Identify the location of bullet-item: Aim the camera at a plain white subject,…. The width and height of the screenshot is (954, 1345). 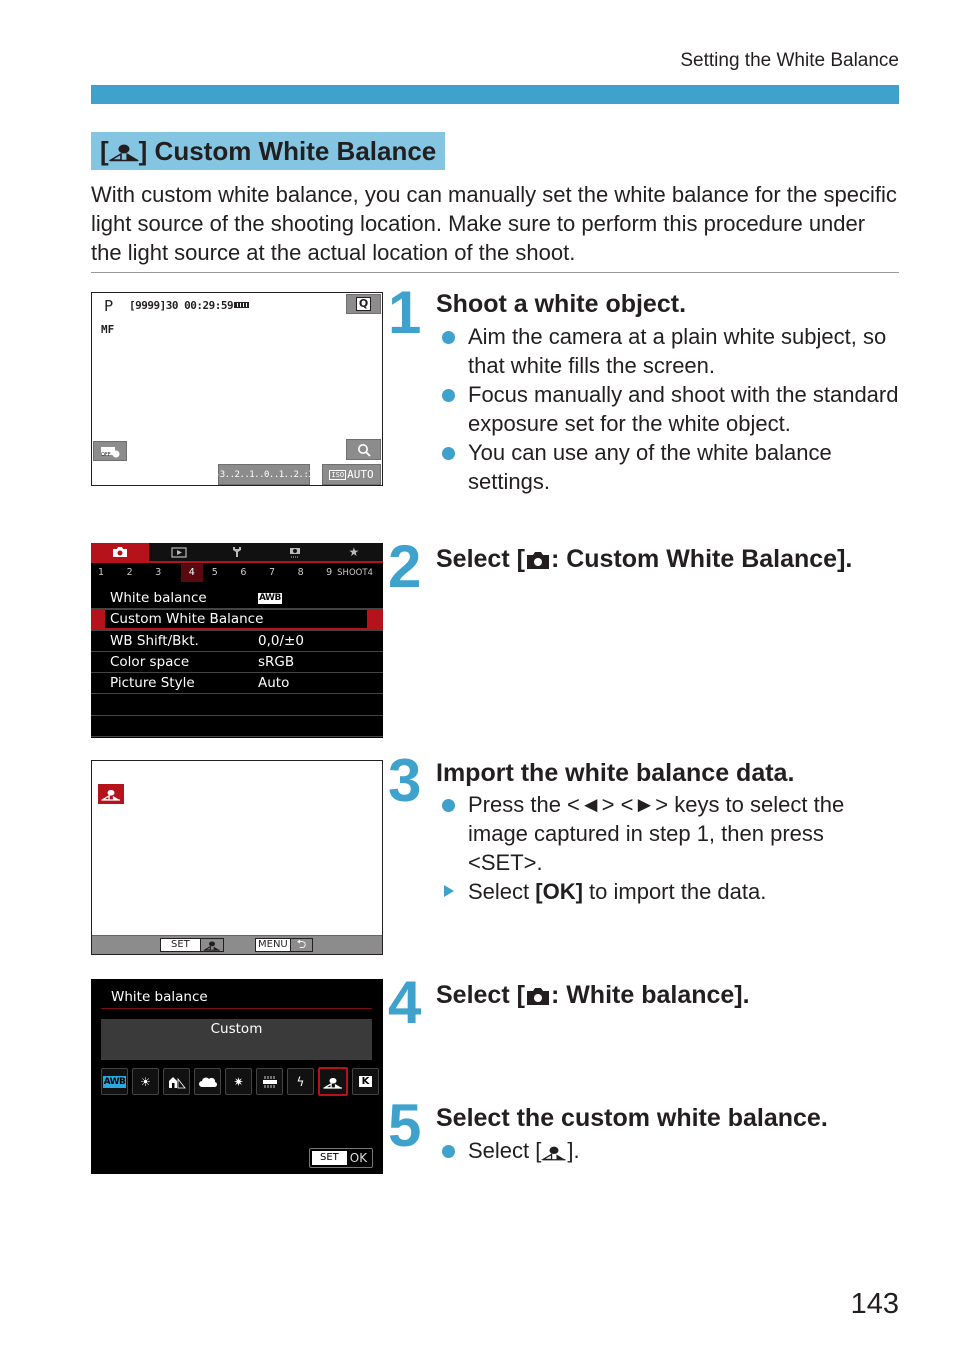
(672, 351).